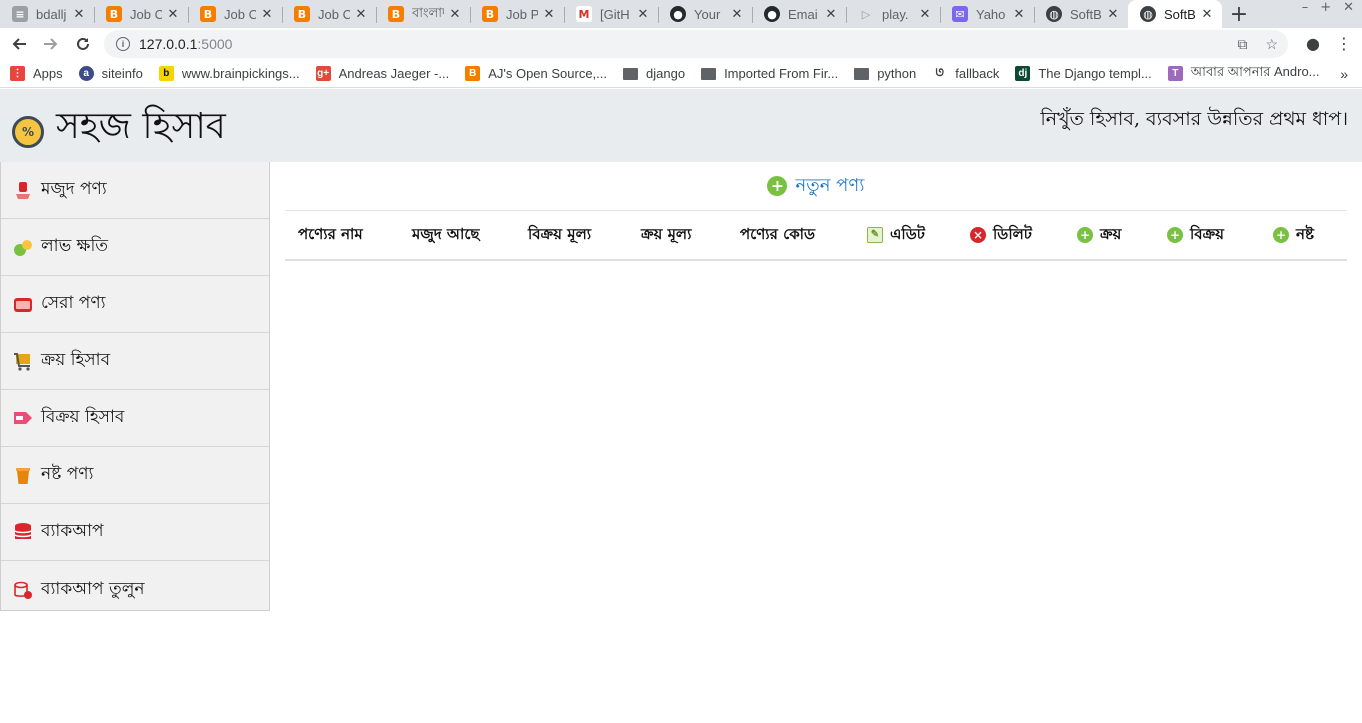  What do you see at coordinates (1325, 7) in the screenshot?
I see `maximize-icon: +` at bounding box center [1325, 7].